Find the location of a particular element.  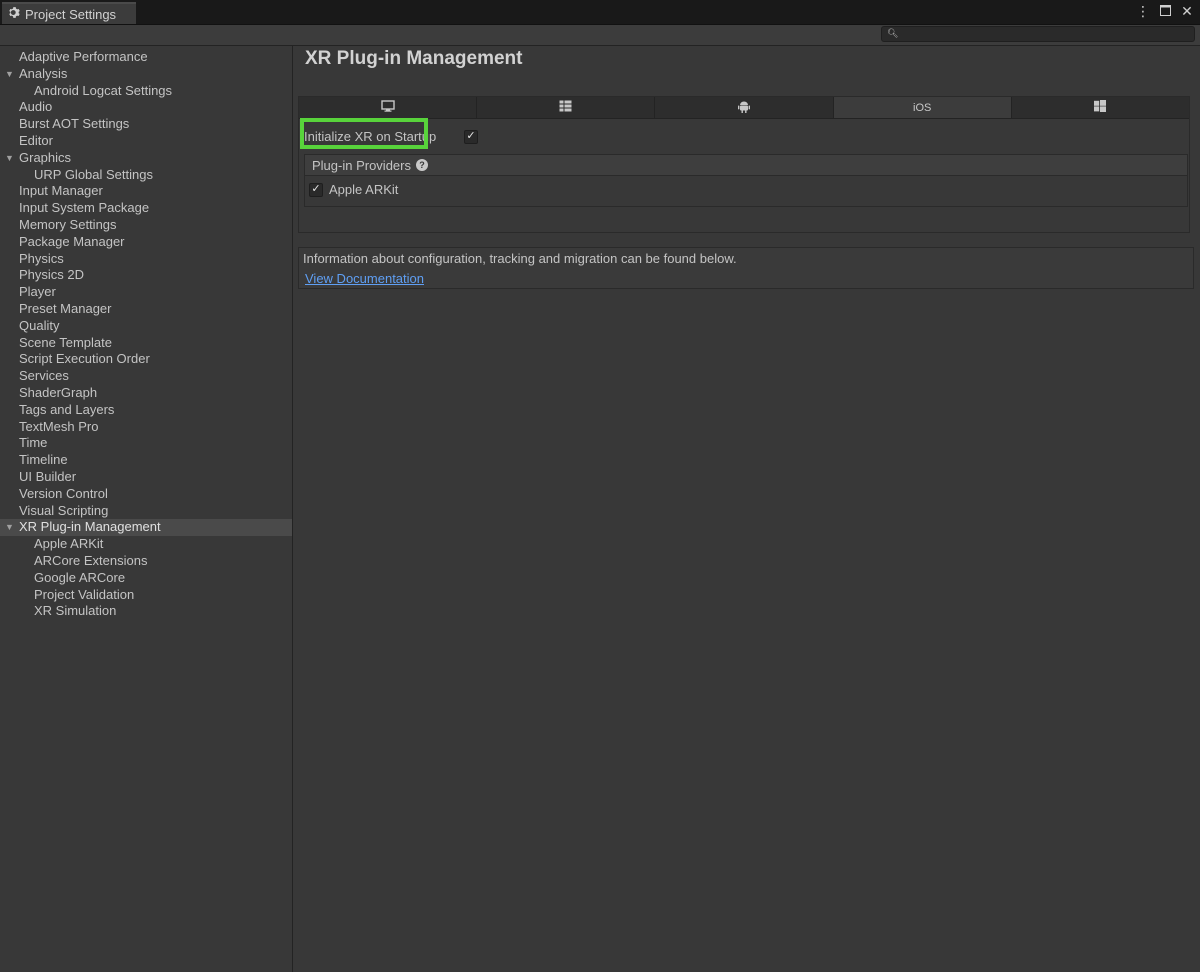

sidebar-item-label: ARCore Extensions is located at coordinates (91, 560).